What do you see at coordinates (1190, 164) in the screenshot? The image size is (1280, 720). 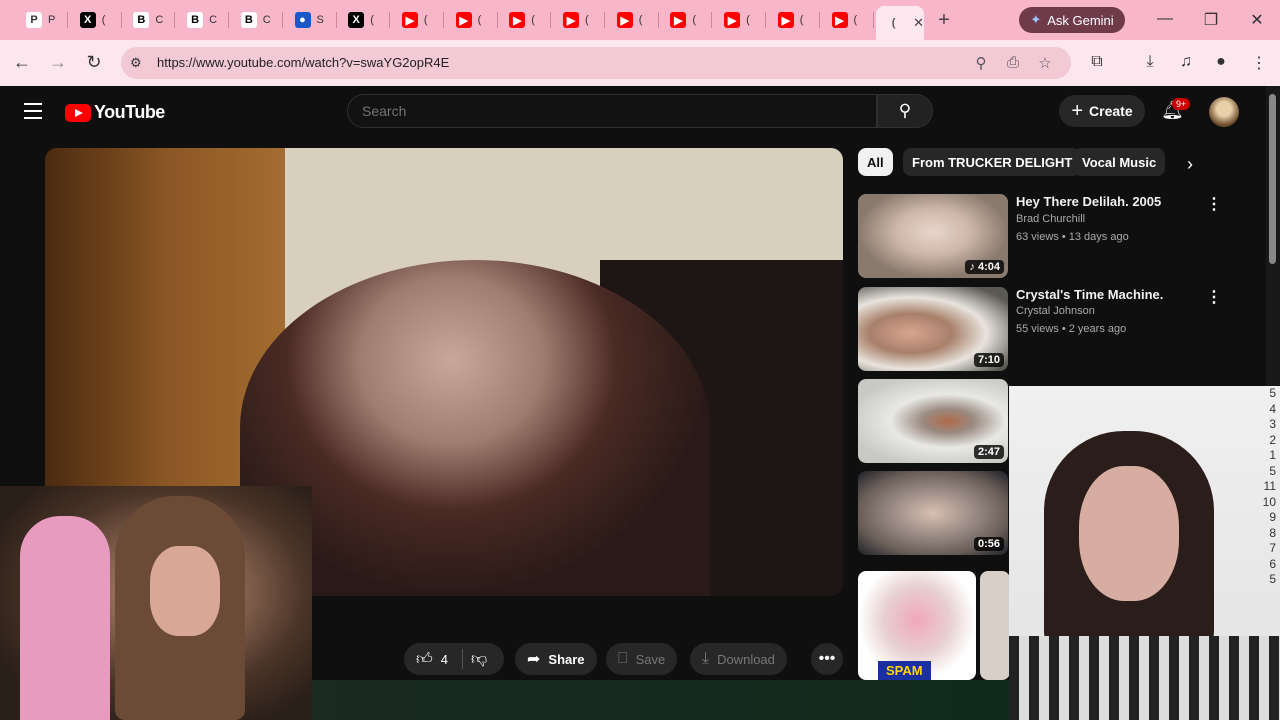 I see `chevron-right-icon: ›` at bounding box center [1190, 164].